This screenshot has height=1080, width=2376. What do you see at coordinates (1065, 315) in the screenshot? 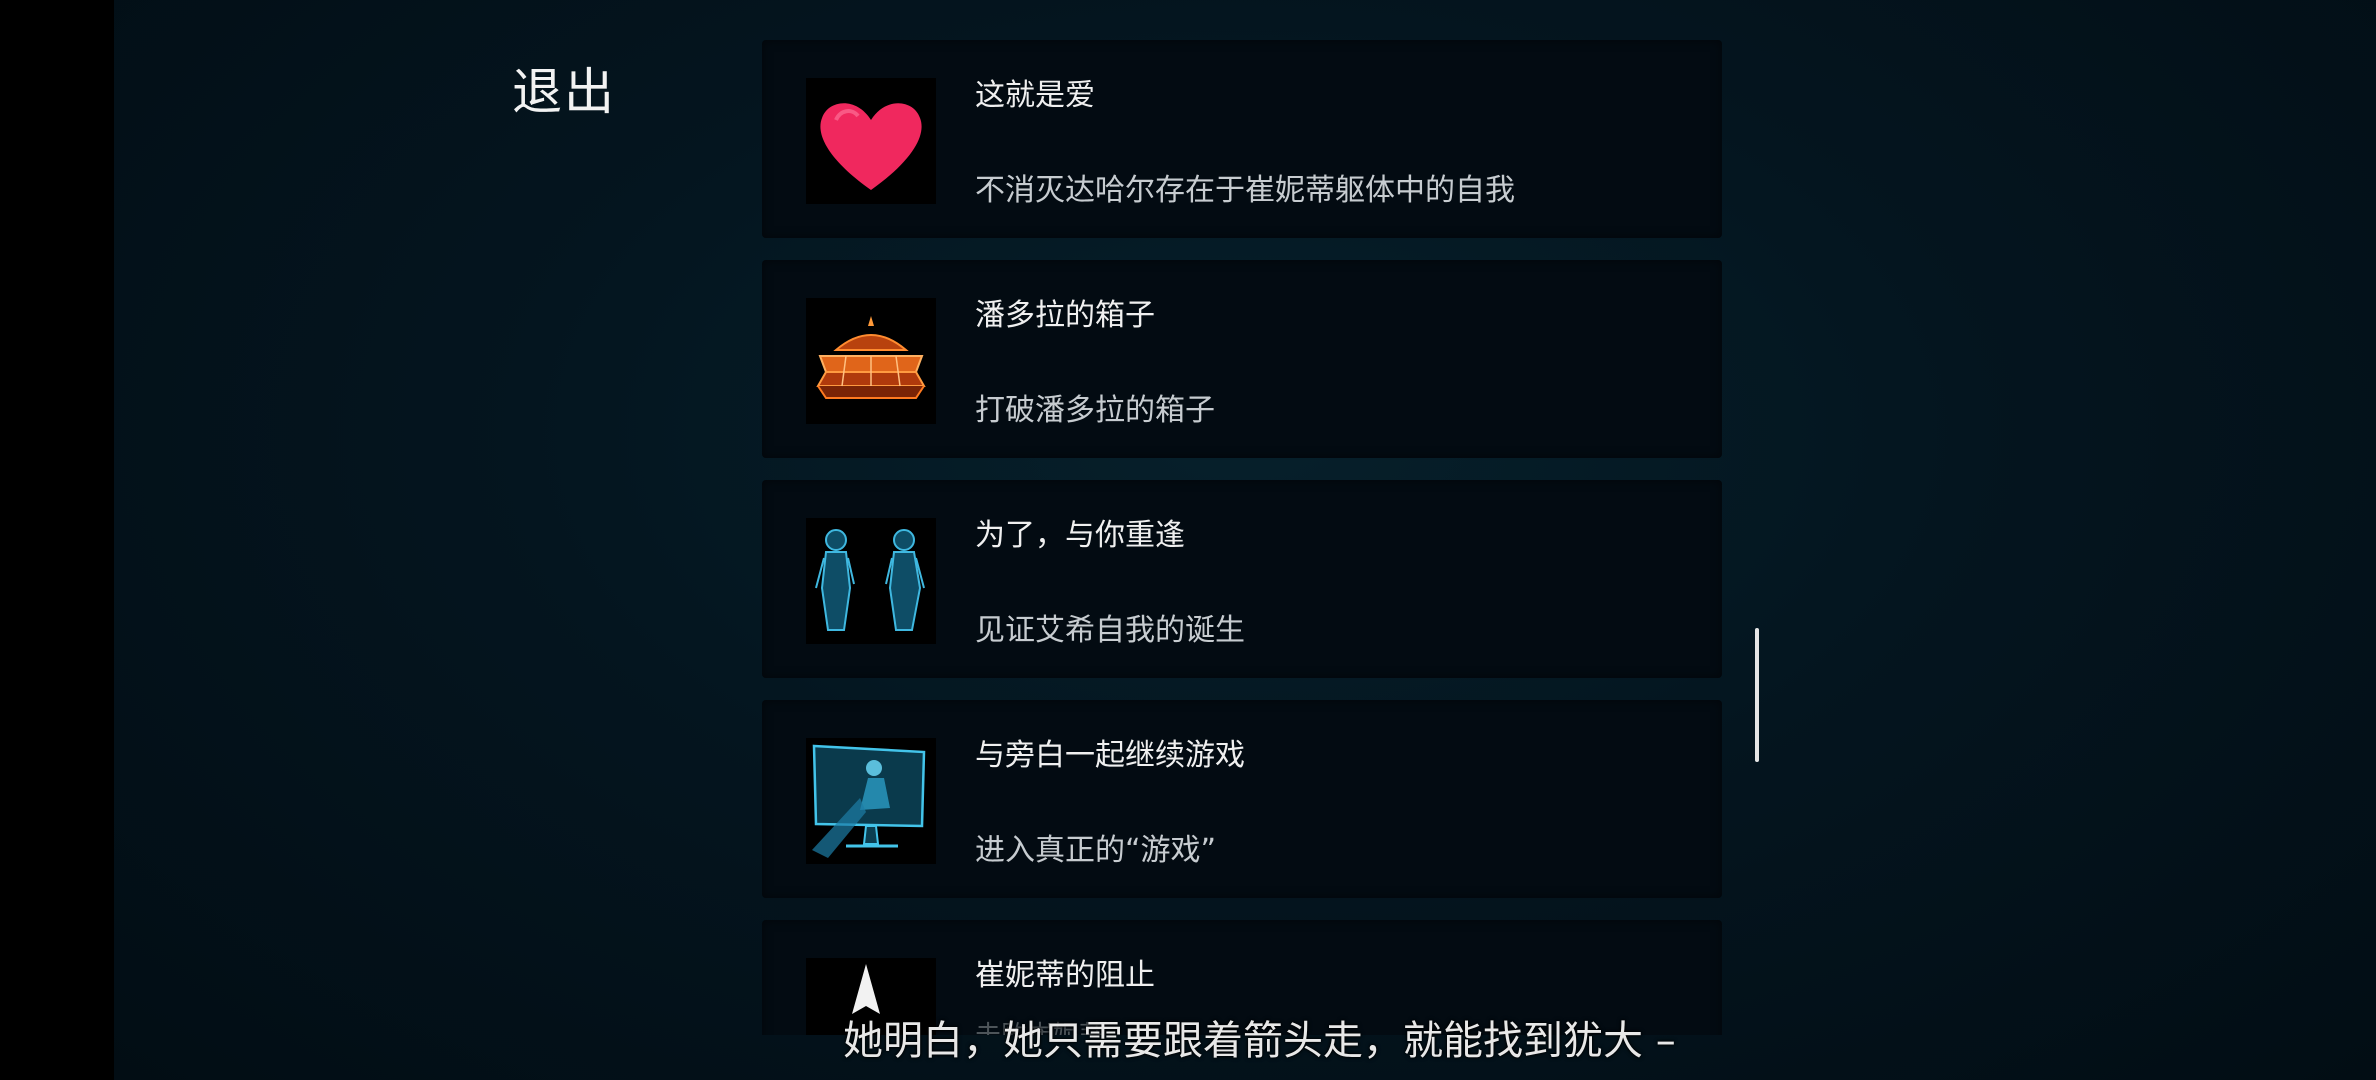
I see `achievement-title: 潘多拉的箱子` at bounding box center [1065, 315].